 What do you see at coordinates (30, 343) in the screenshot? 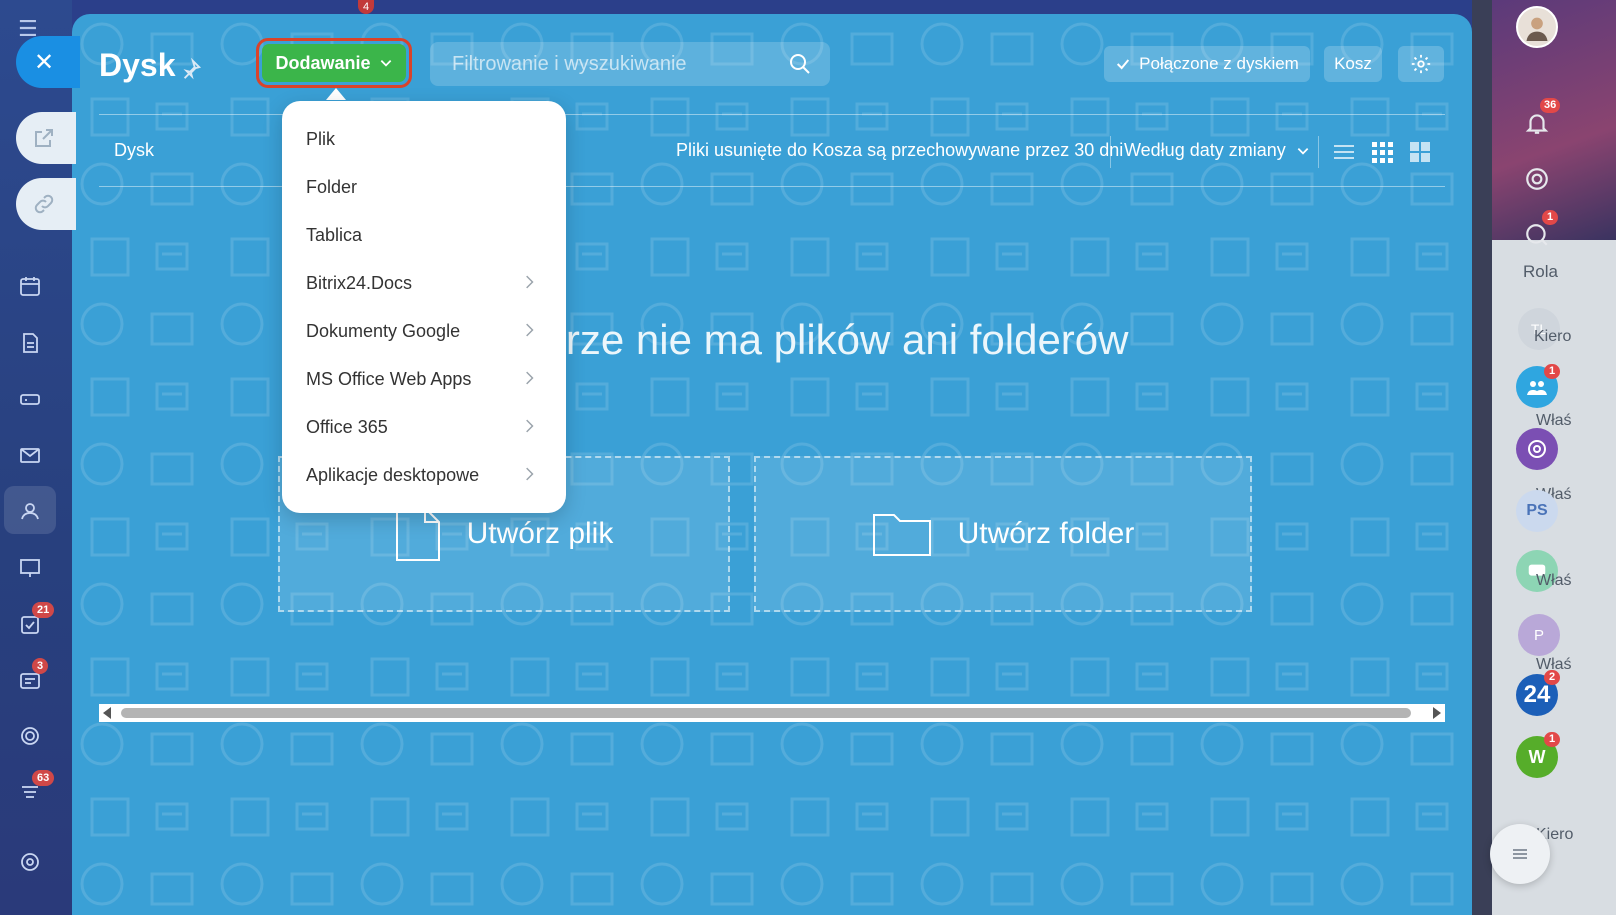
I see `document-icon` at bounding box center [30, 343].